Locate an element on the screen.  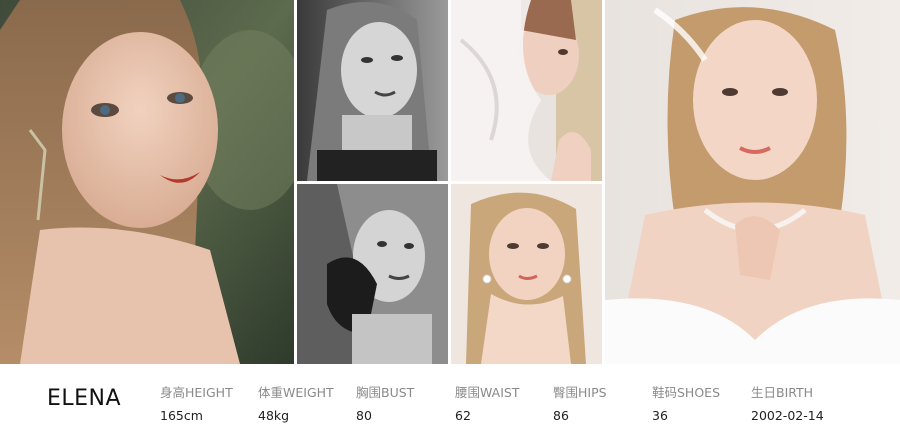
stat-birth: 生日BIRTH 2002-02-14 is located at coordinates (787, 402).